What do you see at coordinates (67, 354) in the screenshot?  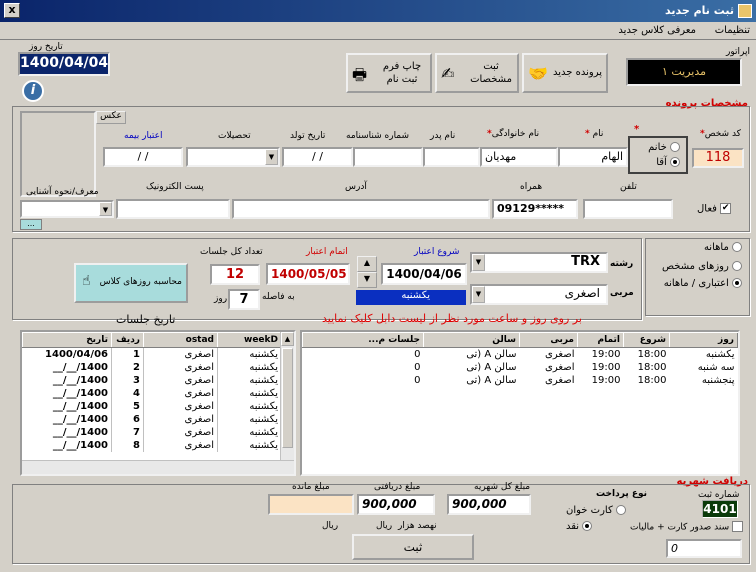 I see `table-cell: 1400/04/06` at bounding box center [67, 354].